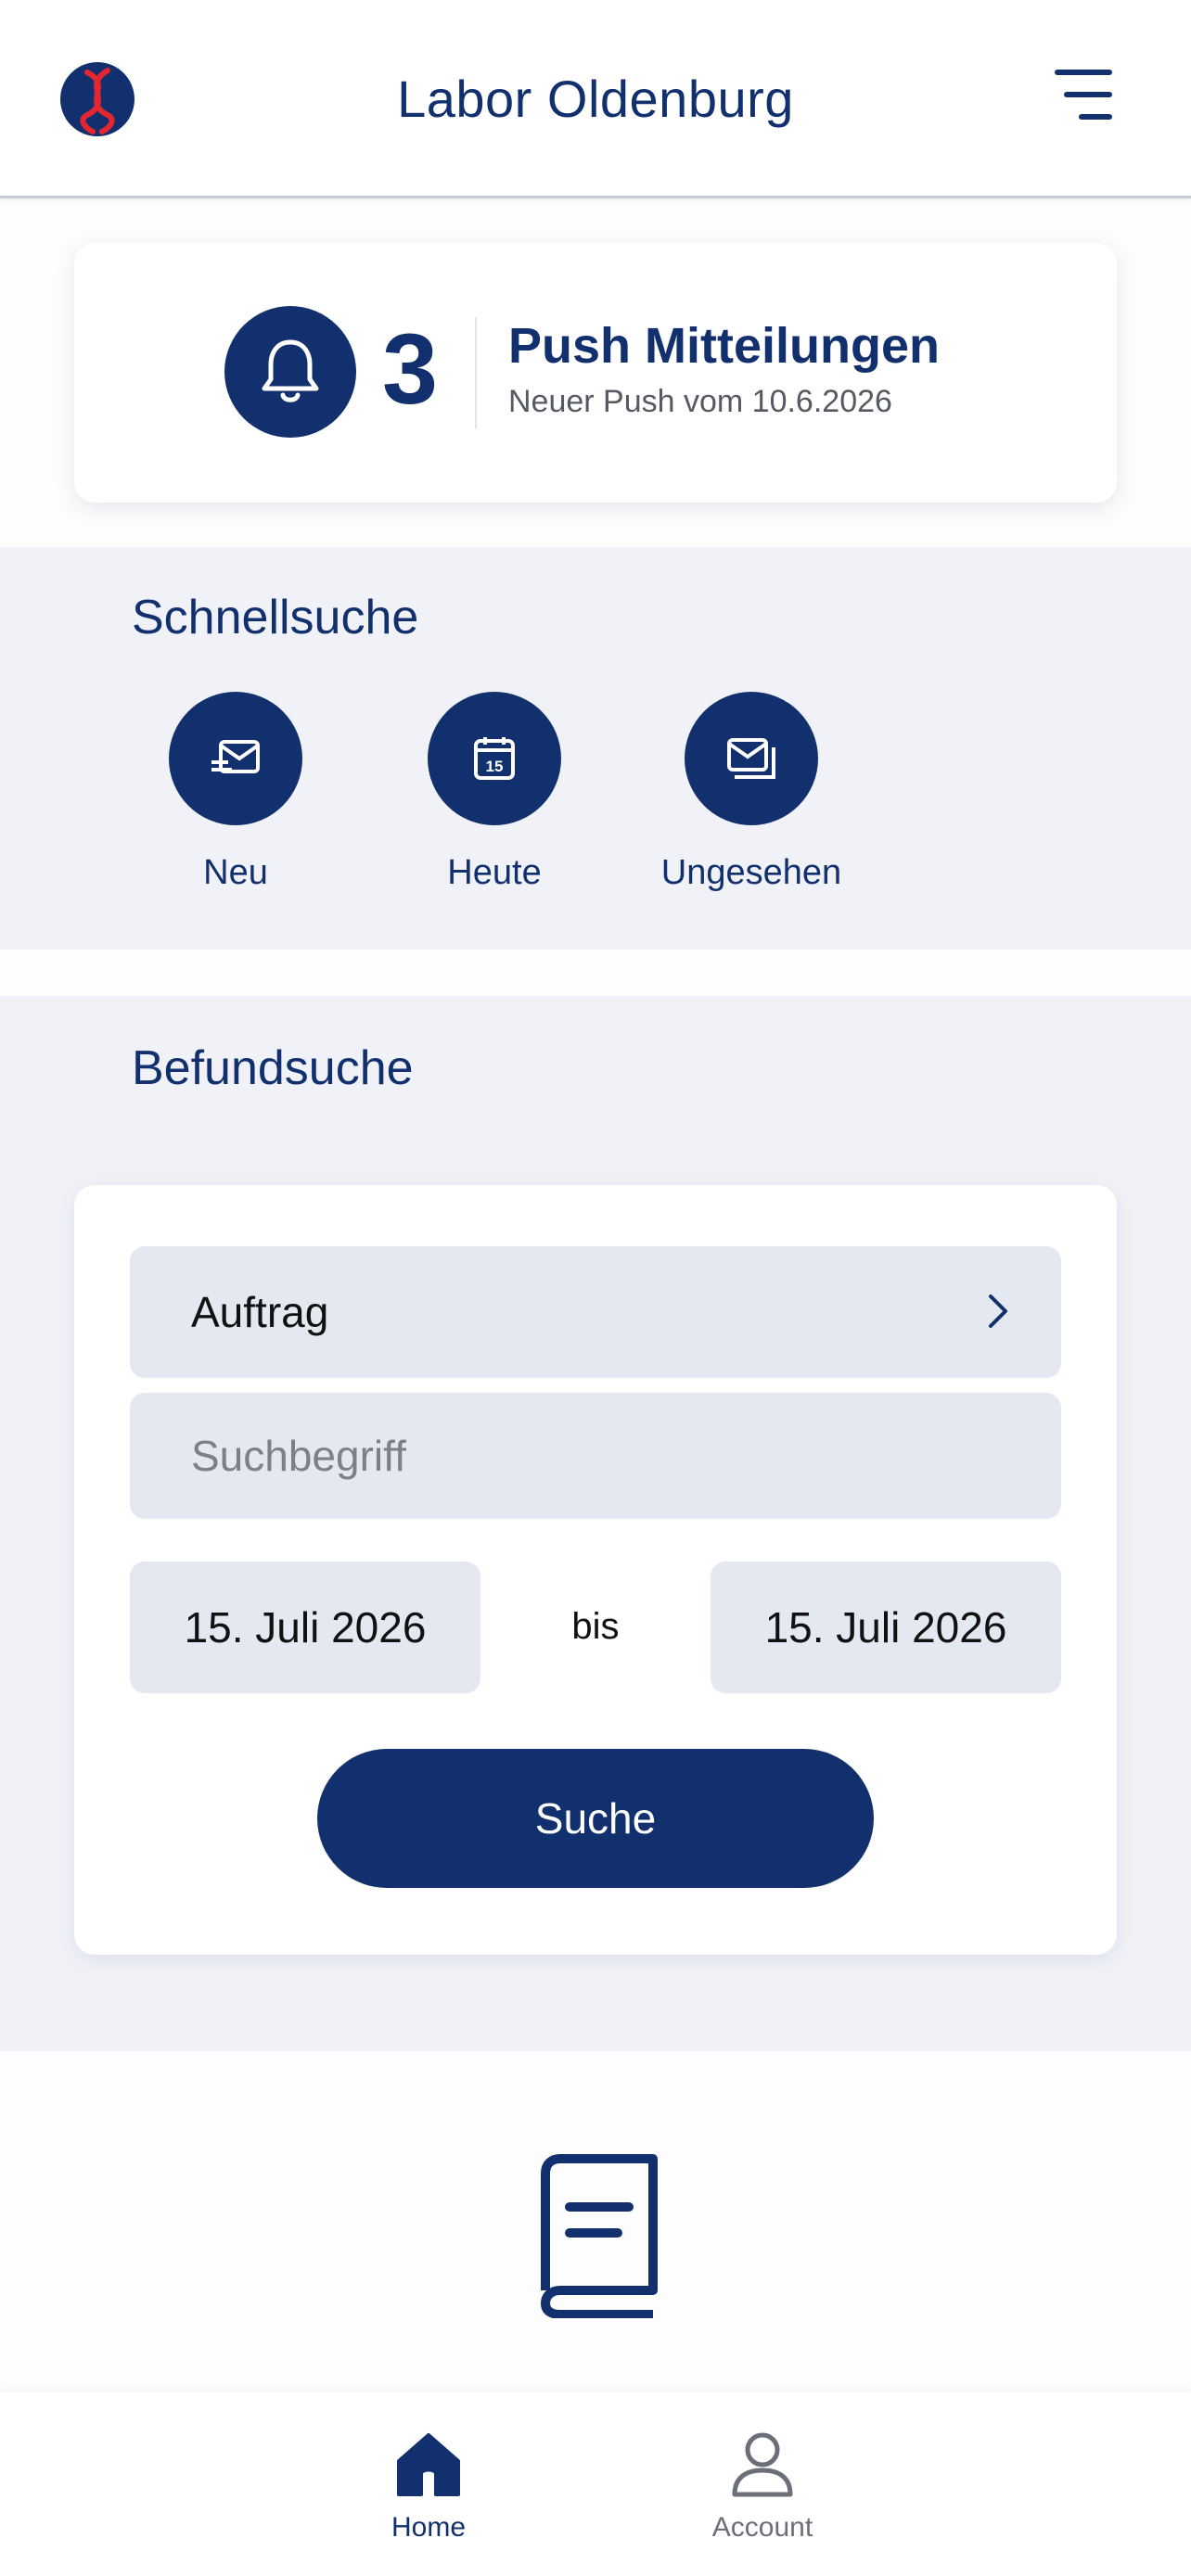 The width and height of the screenshot is (1191, 2576). What do you see at coordinates (595, 2484) in the screenshot?
I see `bottom-nav: Home Account` at bounding box center [595, 2484].